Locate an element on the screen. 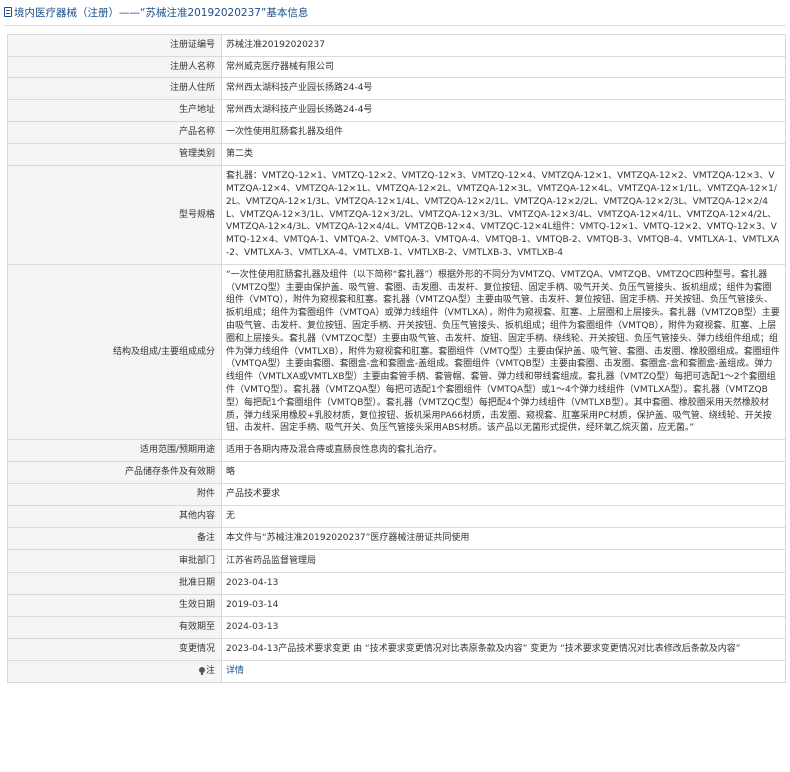 This screenshot has width=790, height=772. row-label-registrant-name: 注册人名称 is located at coordinates (114, 67).